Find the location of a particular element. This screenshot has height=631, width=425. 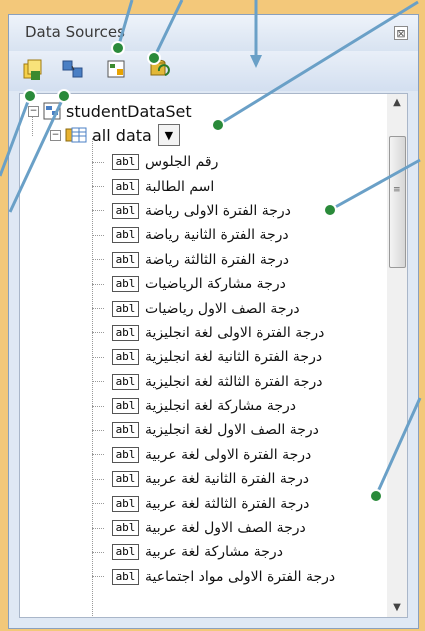

field-item: abl درجة الفترة الثالثة رياضة is located at coordinates (239, 260).